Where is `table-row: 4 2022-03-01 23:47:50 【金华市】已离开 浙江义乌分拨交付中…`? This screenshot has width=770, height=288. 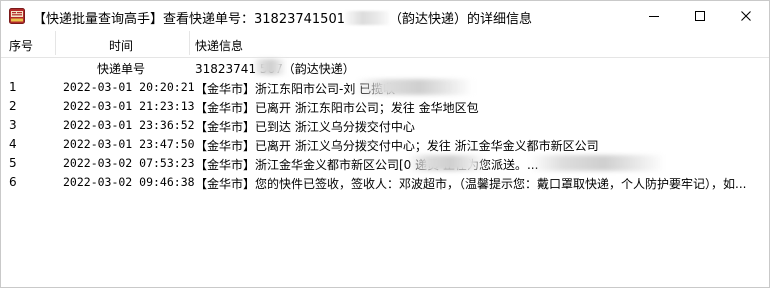 table-row: 4 2022-03-01 23:47:50 【金华市】已离开 浙江义乌分拨交付中… is located at coordinates (385, 144).